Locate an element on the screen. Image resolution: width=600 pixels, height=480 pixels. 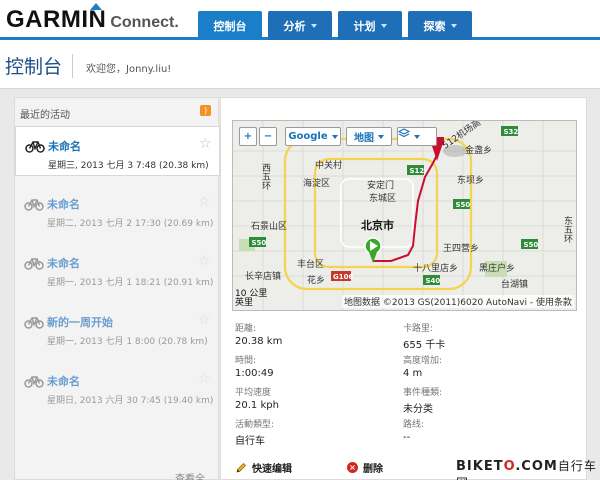
zoom-in-label: + is located at coordinates (248, 136).